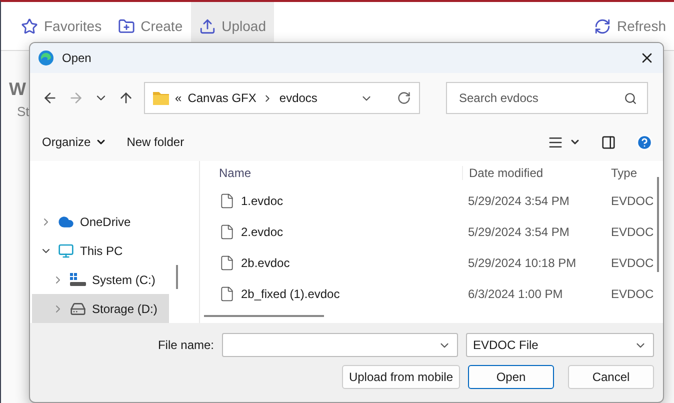 The height and width of the screenshot is (403, 674). Describe the element at coordinates (77, 58) in the screenshot. I see `window-title: Open` at that location.